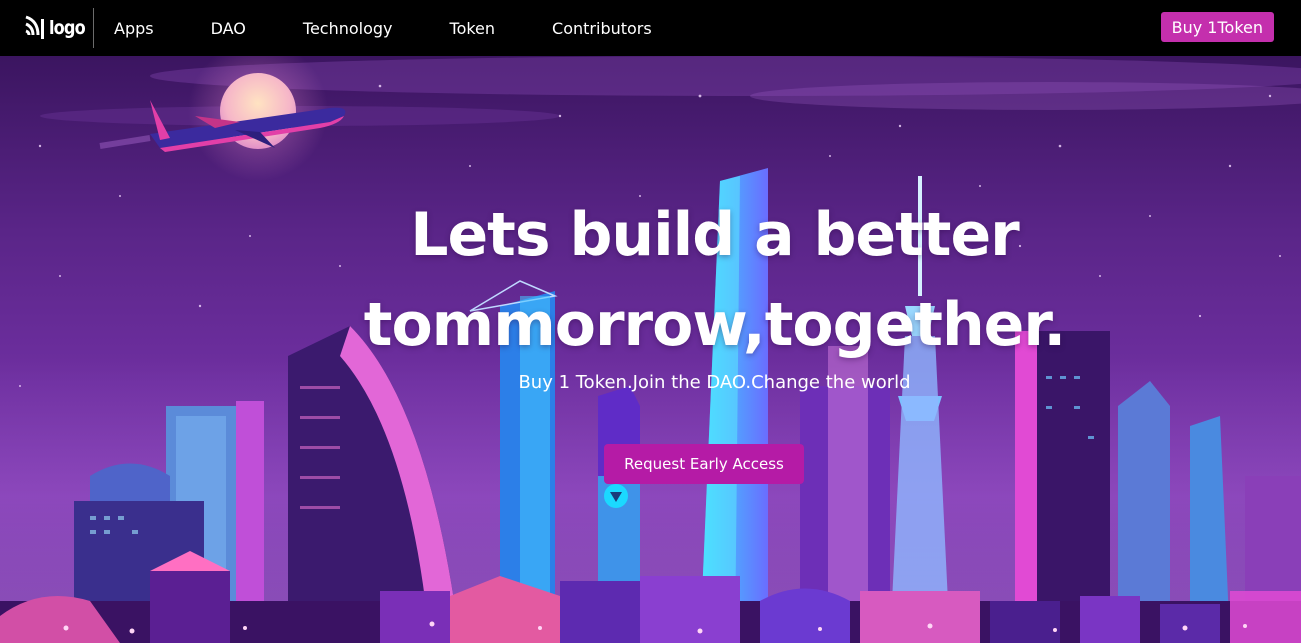  Describe the element at coordinates (348, 28) in the screenshot. I see `nav-link-technology: Technology` at that location.